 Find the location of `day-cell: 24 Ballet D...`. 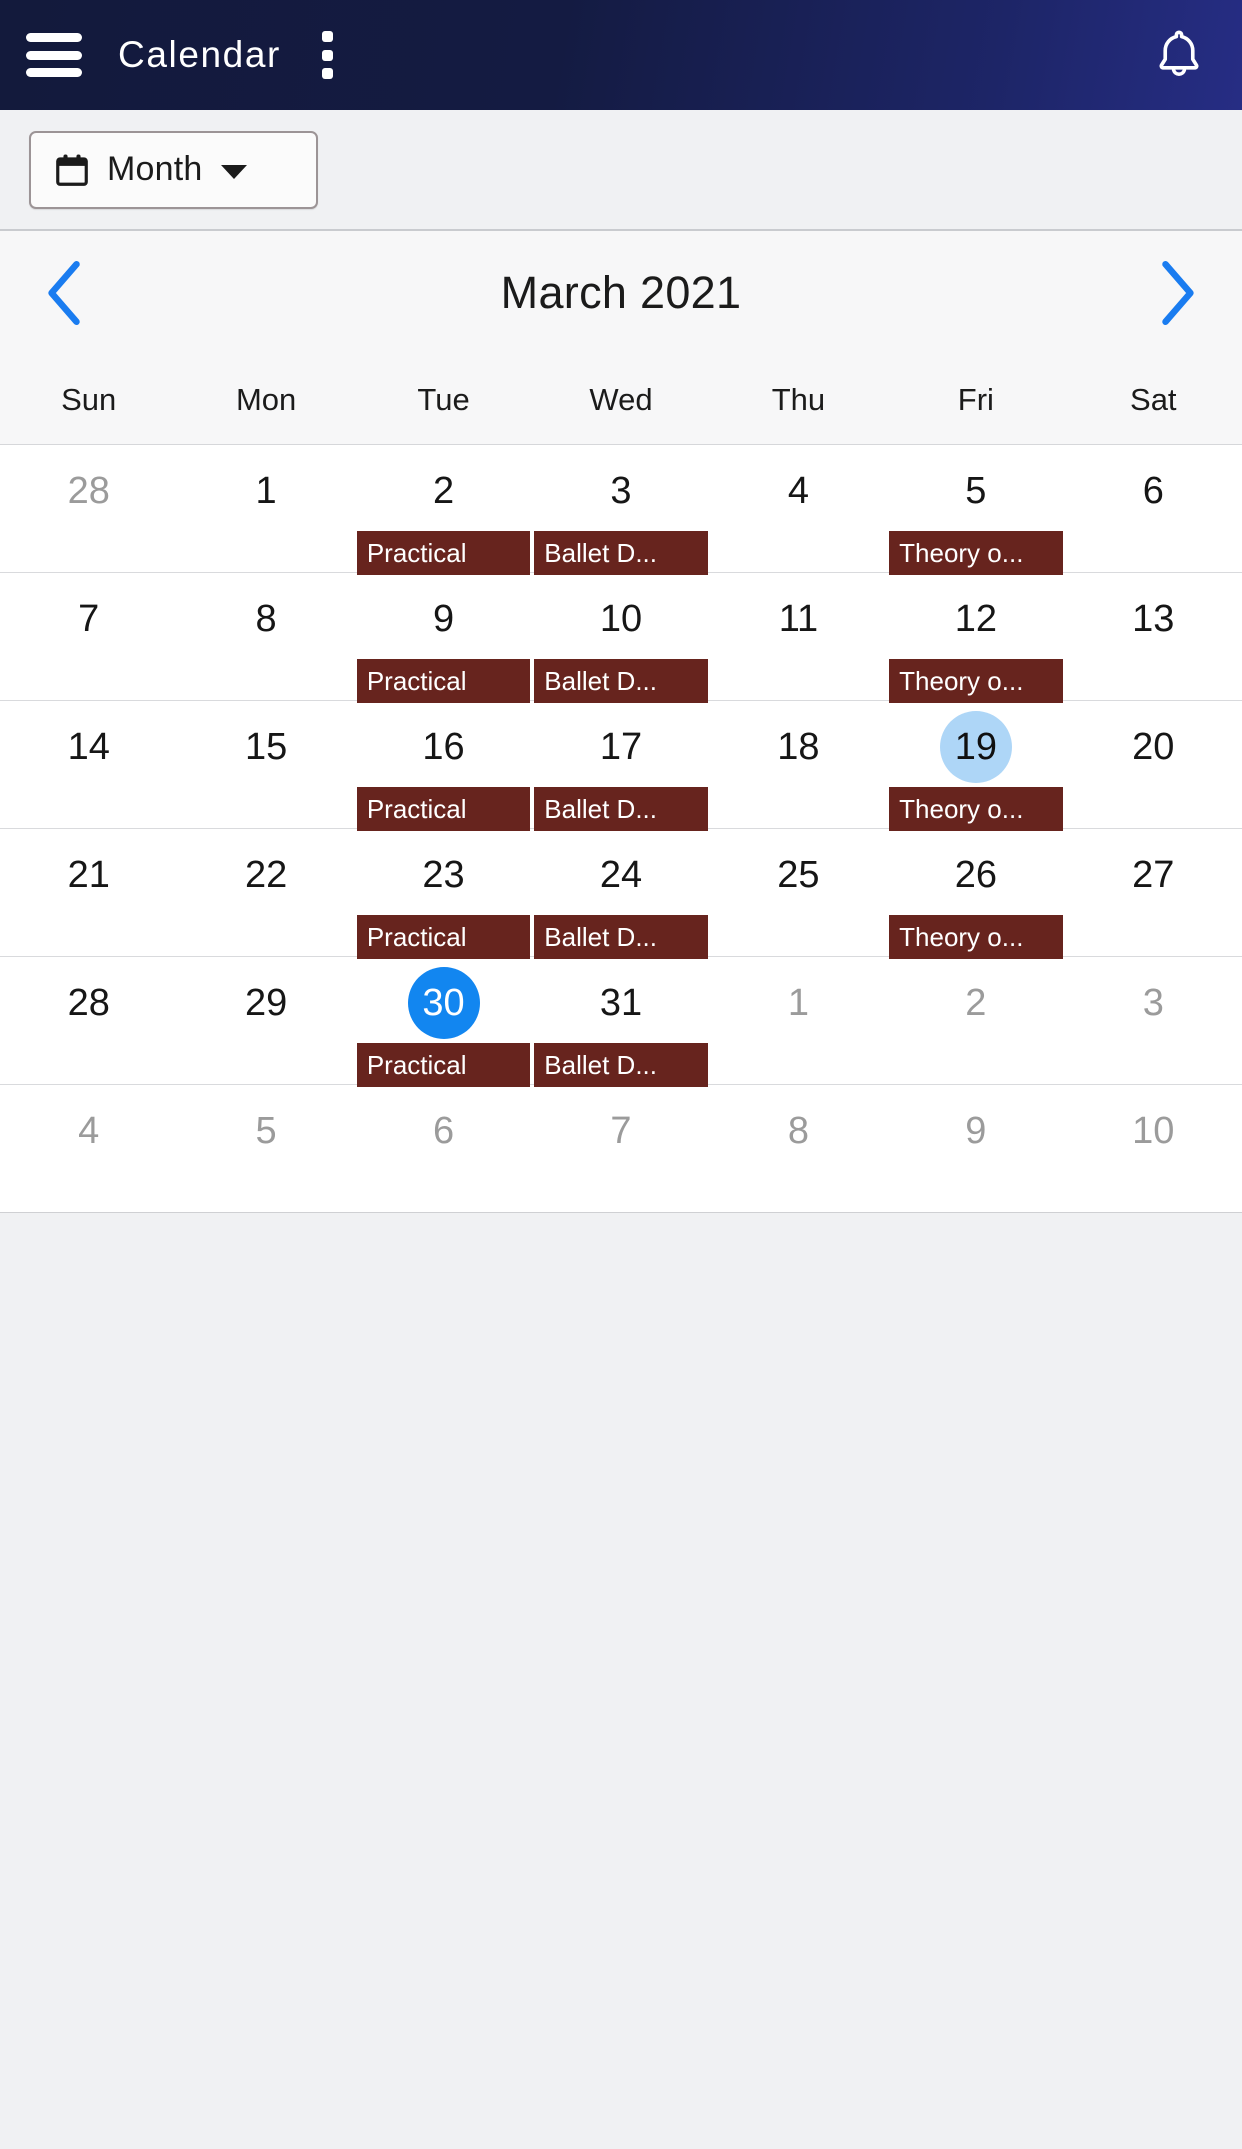

day-cell: 24 Ballet D... is located at coordinates (620, 894).